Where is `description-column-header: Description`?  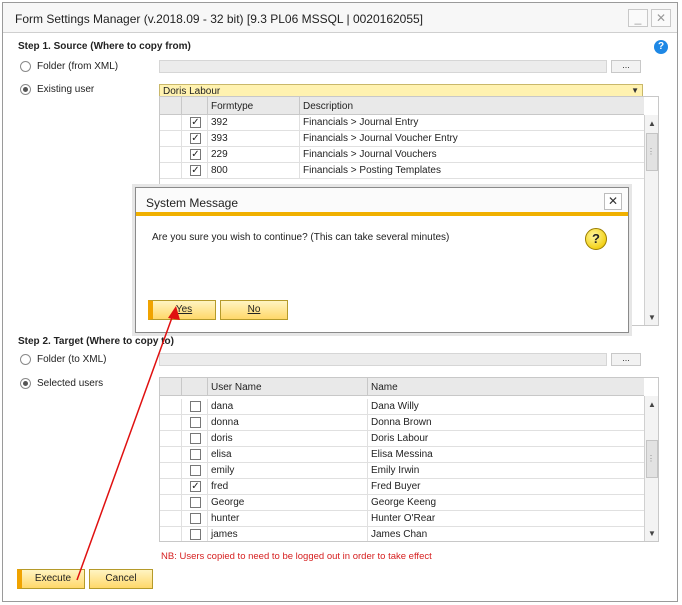 description-column-header: Description is located at coordinates (472, 106).